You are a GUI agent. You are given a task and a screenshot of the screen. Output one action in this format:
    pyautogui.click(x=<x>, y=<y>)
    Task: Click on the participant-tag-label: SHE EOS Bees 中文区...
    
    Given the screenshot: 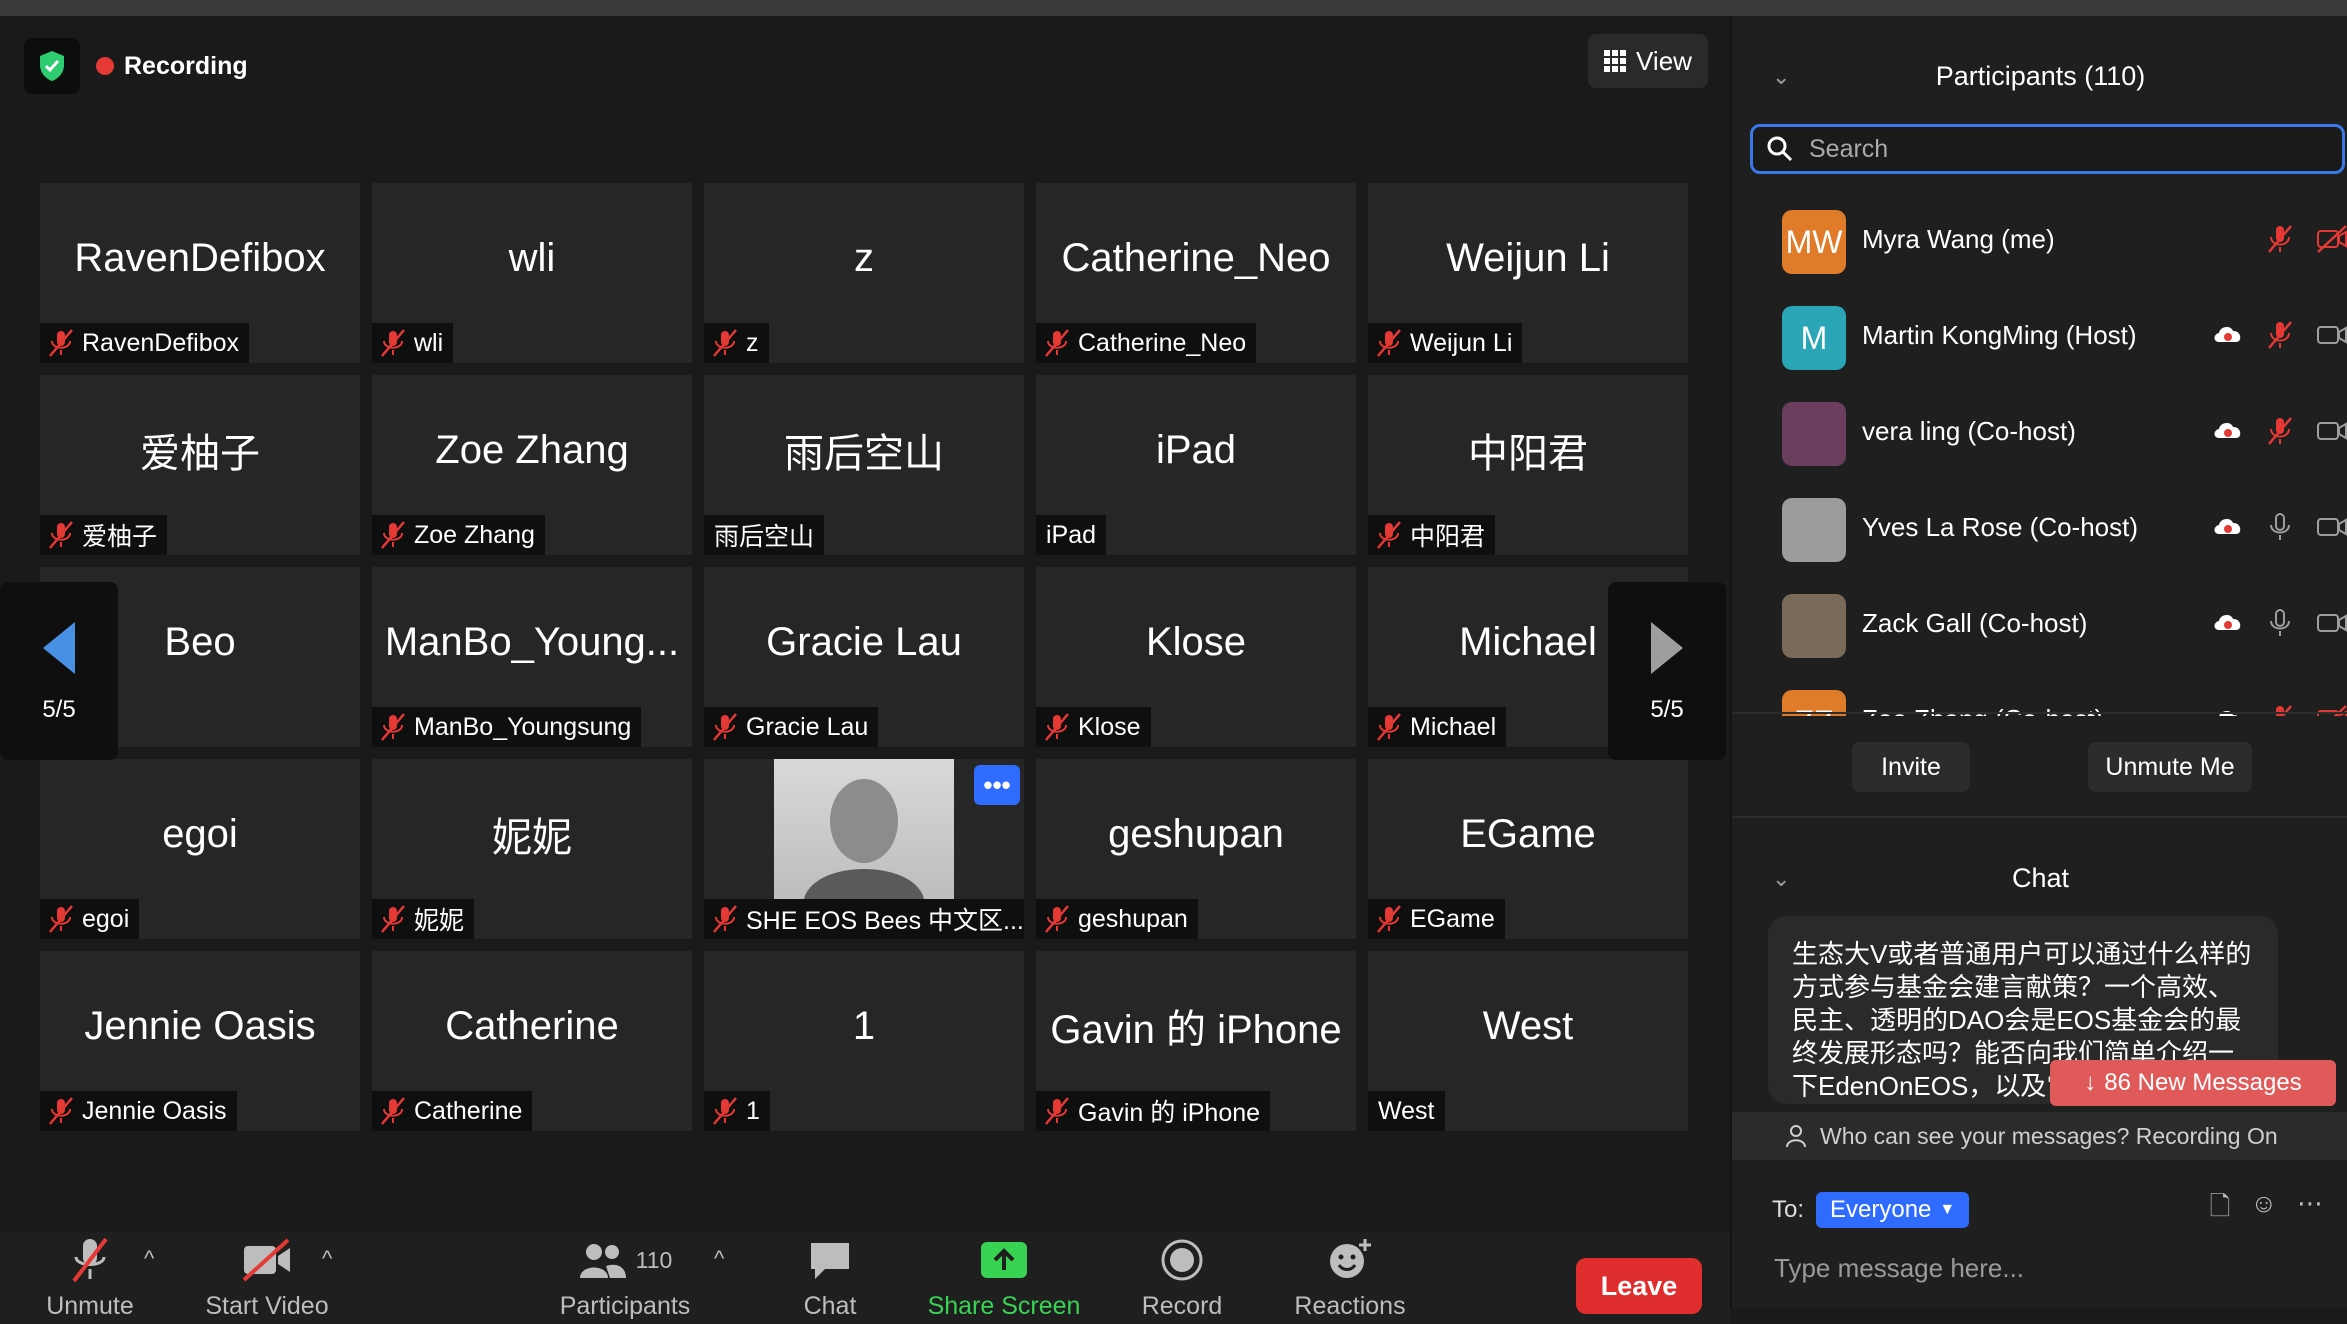 What is the action you would take?
    pyautogui.click(x=885, y=921)
    